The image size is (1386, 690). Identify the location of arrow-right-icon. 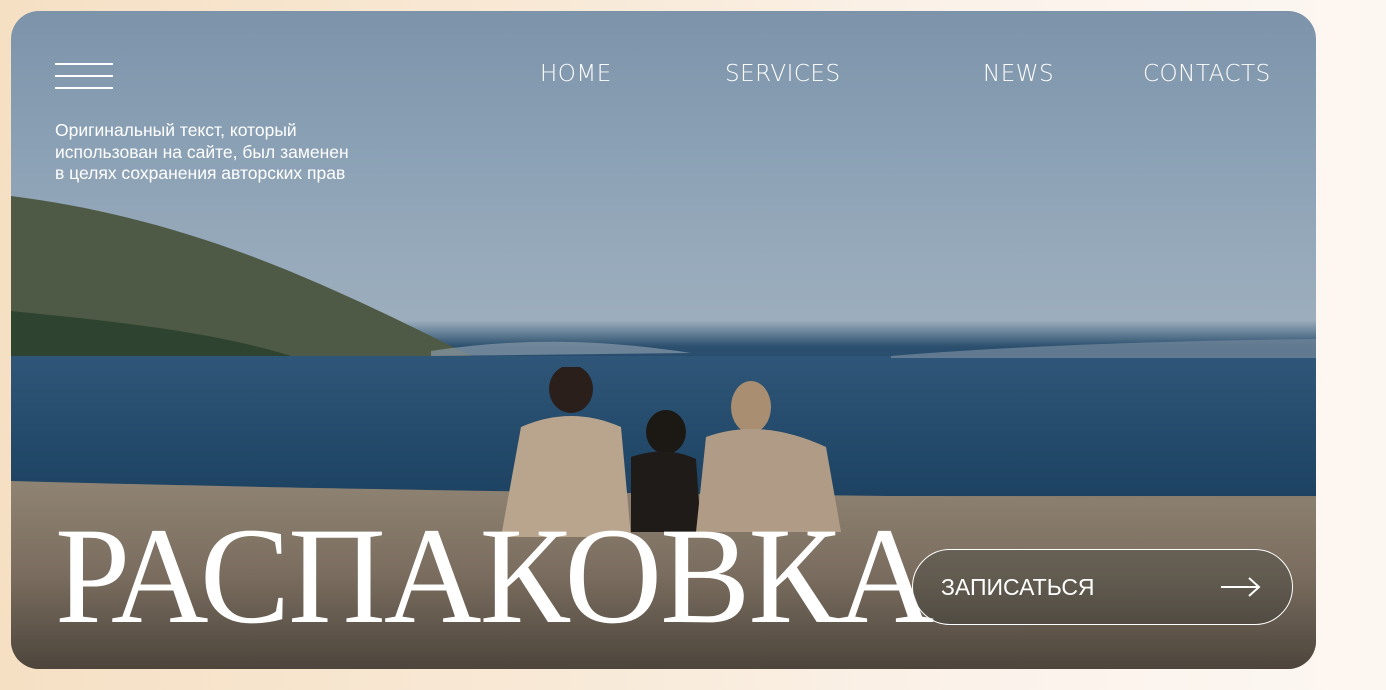
(1241, 587).